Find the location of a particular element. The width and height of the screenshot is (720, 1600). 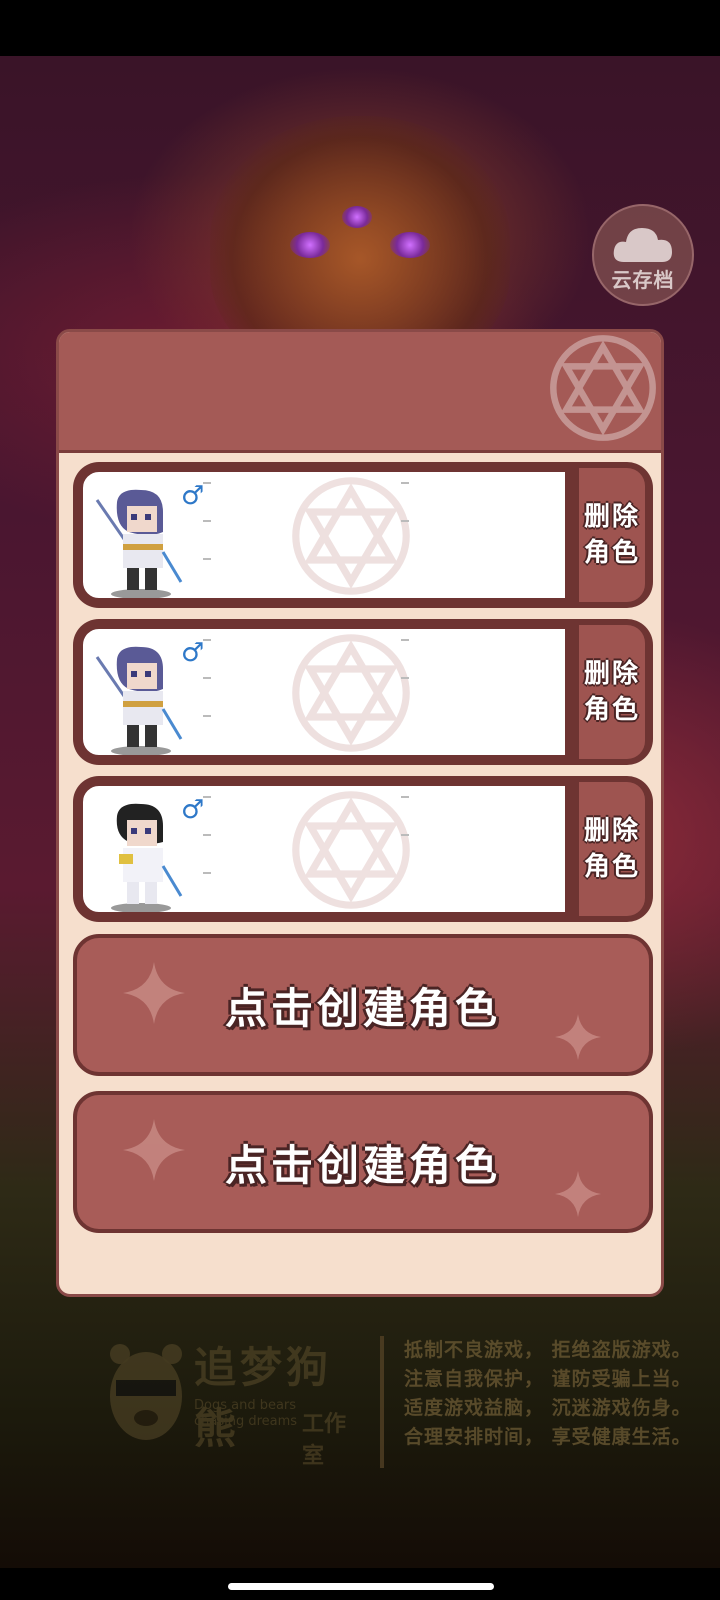

tiger-eye-left is located at coordinates (310, 245).